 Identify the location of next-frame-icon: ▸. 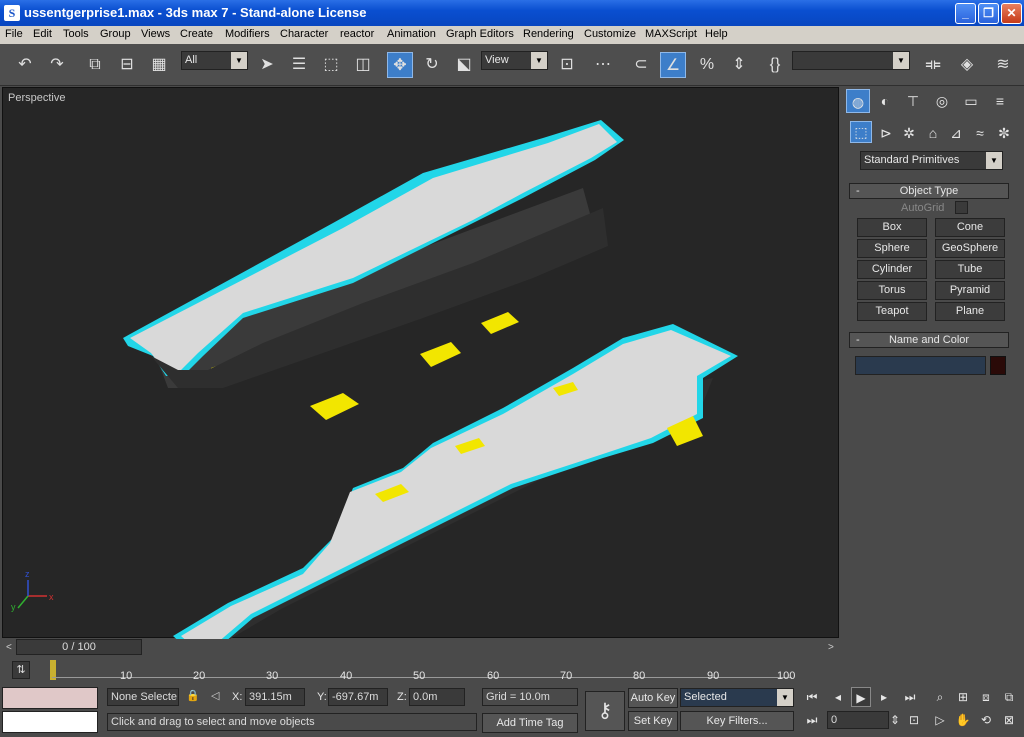
(884, 697).